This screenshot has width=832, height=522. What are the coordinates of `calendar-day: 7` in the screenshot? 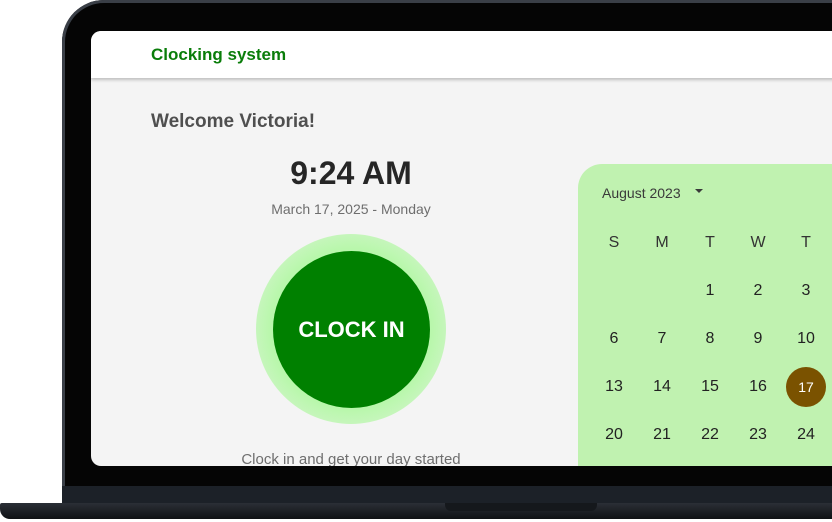 It's located at (662, 339).